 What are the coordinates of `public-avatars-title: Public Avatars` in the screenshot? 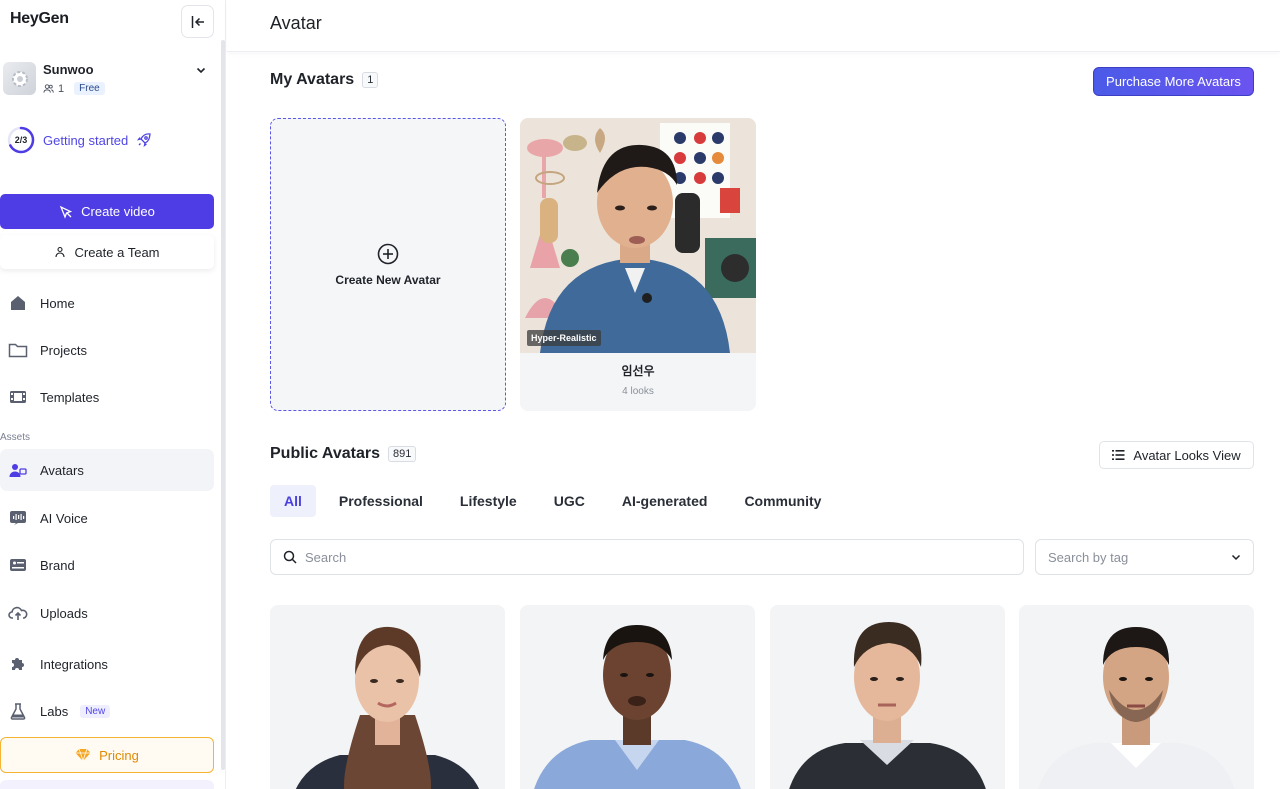 It's located at (325, 453).